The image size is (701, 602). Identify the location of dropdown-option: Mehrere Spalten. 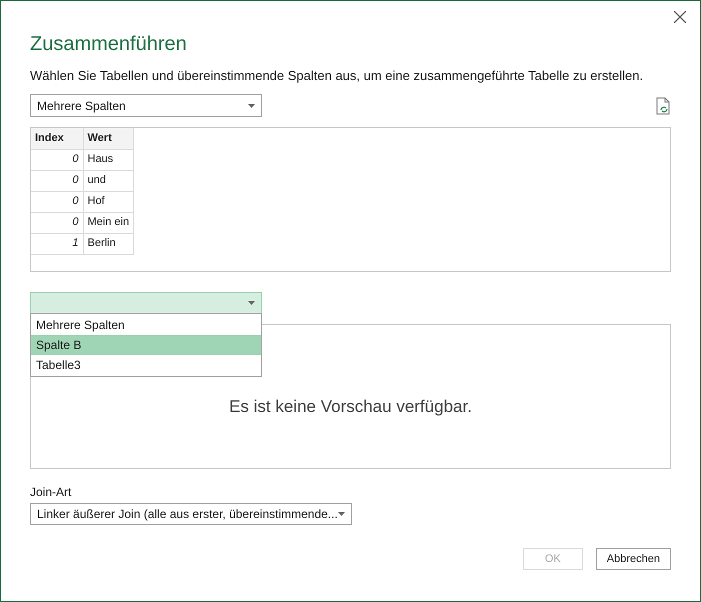
(146, 325).